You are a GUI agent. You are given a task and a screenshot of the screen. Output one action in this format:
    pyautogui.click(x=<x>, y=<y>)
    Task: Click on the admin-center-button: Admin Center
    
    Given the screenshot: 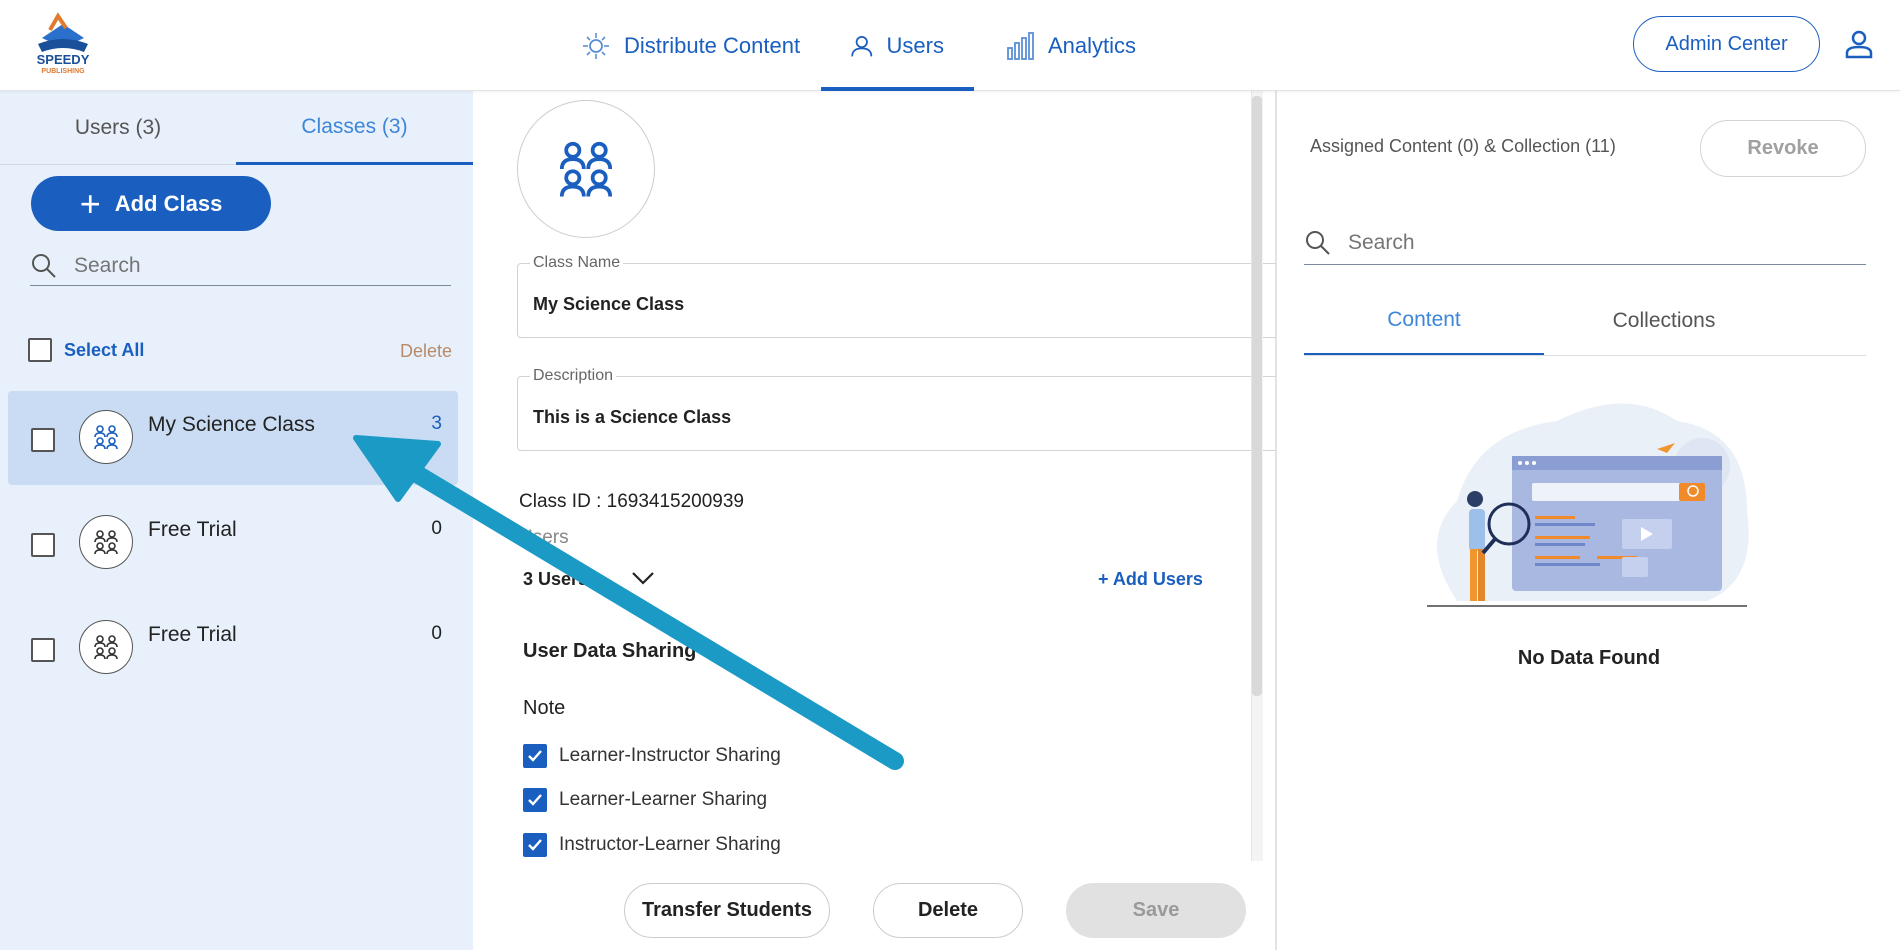 What is the action you would take?
    pyautogui.click(x=1726, y=44)
    